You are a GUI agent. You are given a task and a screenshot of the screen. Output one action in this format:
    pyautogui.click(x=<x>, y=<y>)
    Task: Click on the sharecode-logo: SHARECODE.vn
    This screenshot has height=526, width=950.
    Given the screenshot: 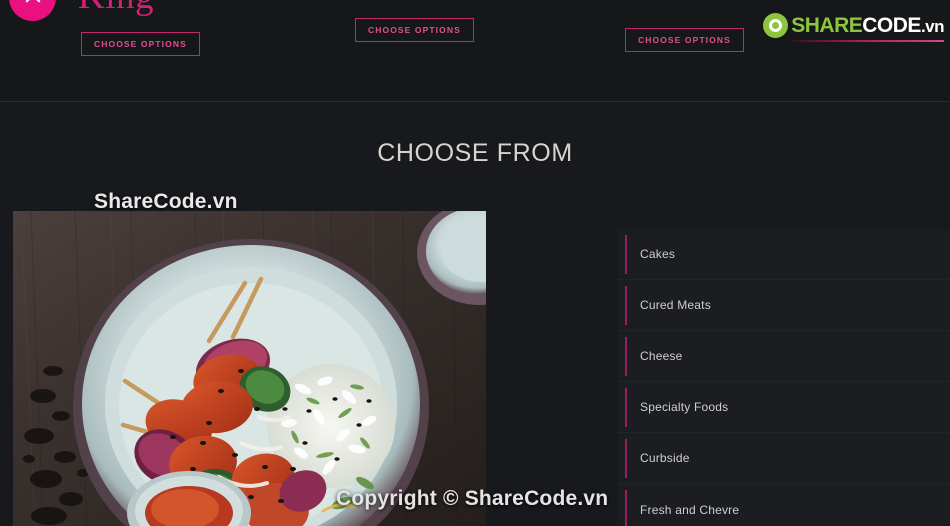 What is the action you would take?
    pyautogui.click(x=854, y=25)
    